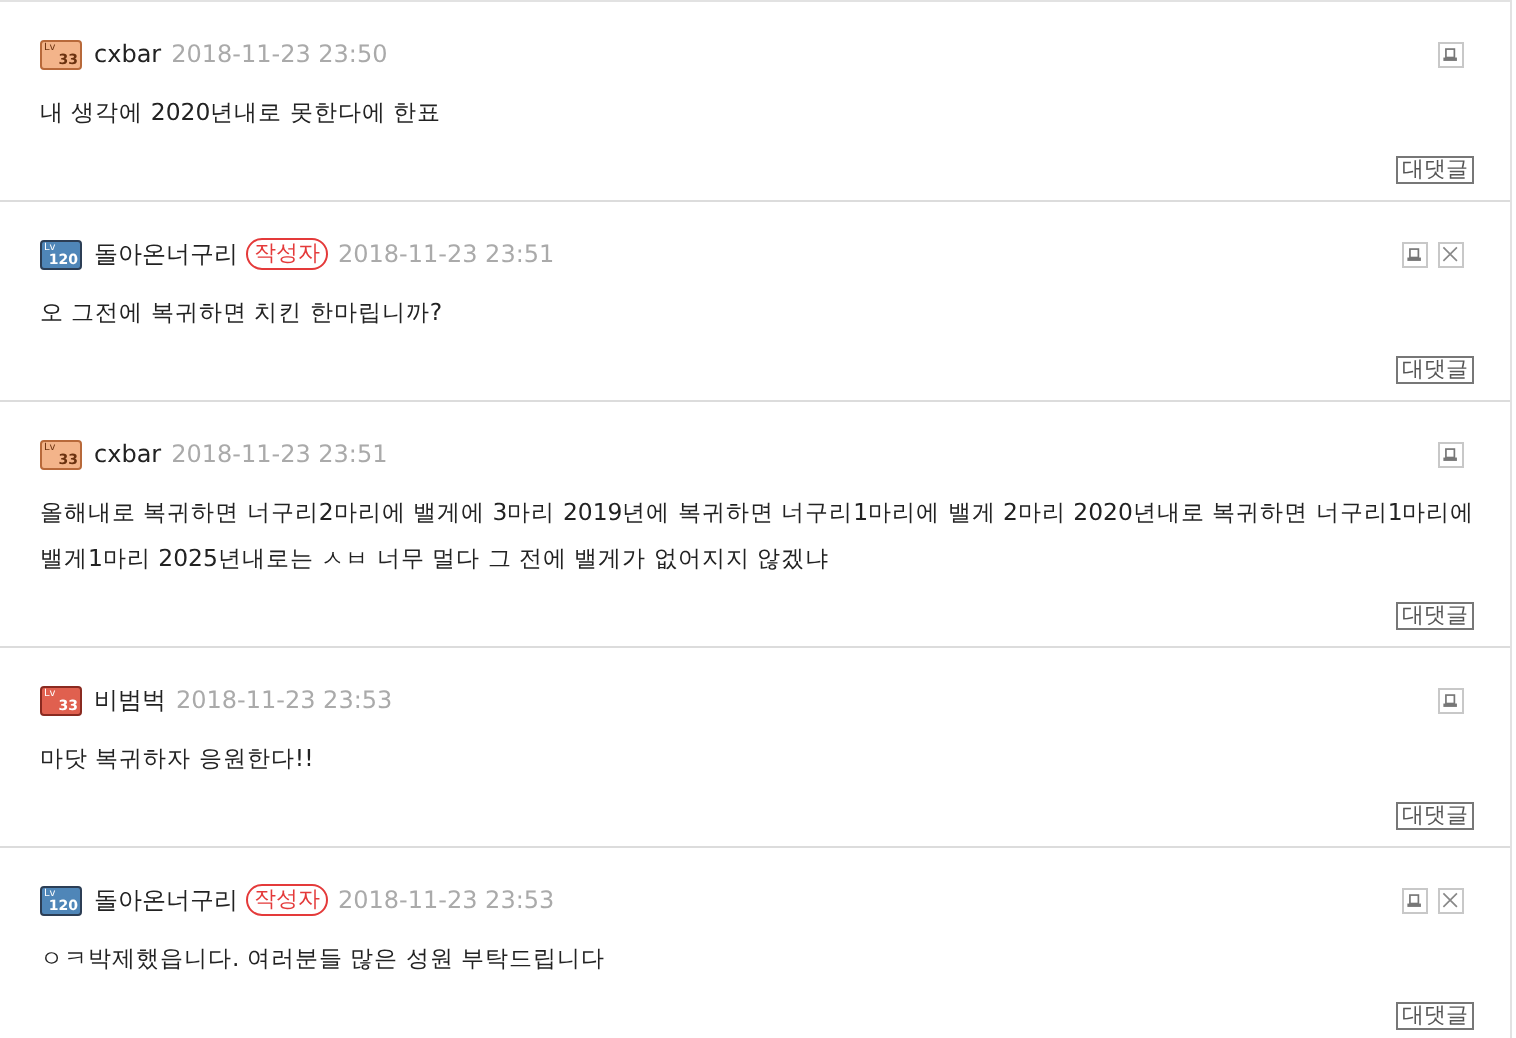 The image size is (1516, 1038). I want to click on comment-text: 내 생각에 2020년내로 못한다에 한표, so click(242, 113).